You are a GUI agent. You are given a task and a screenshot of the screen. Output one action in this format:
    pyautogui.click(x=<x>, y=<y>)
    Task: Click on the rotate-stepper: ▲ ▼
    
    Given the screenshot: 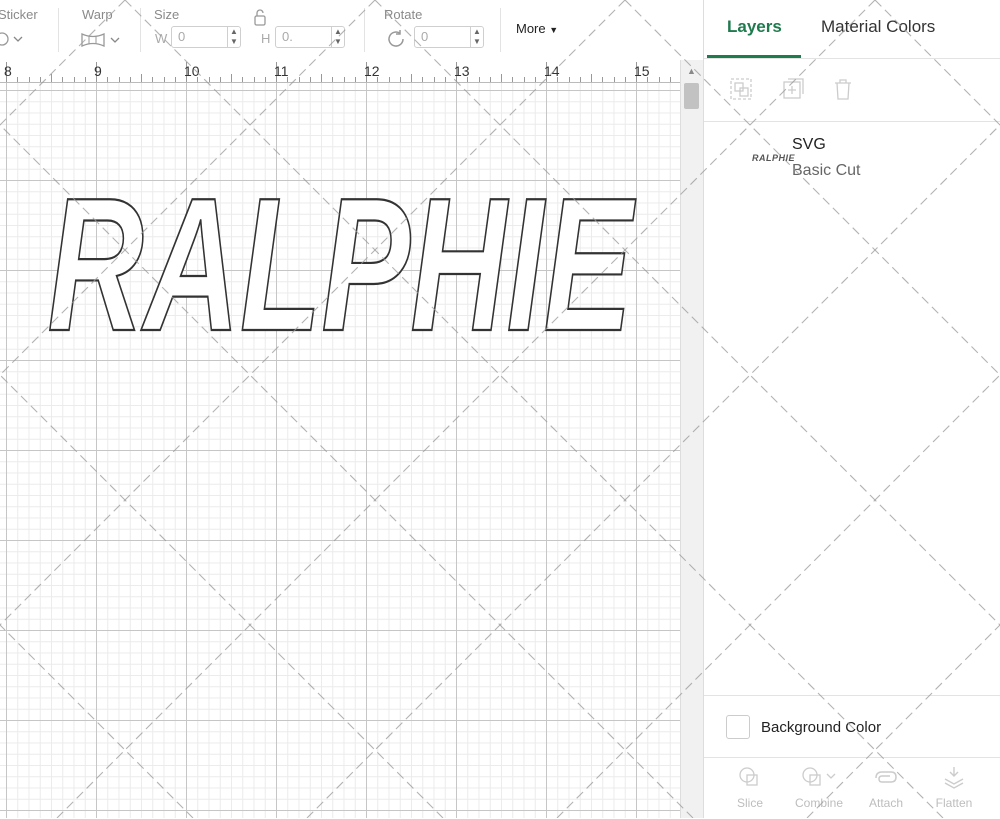 What is the action you would take?
    pyautogui.click(x=476, y=37)
    